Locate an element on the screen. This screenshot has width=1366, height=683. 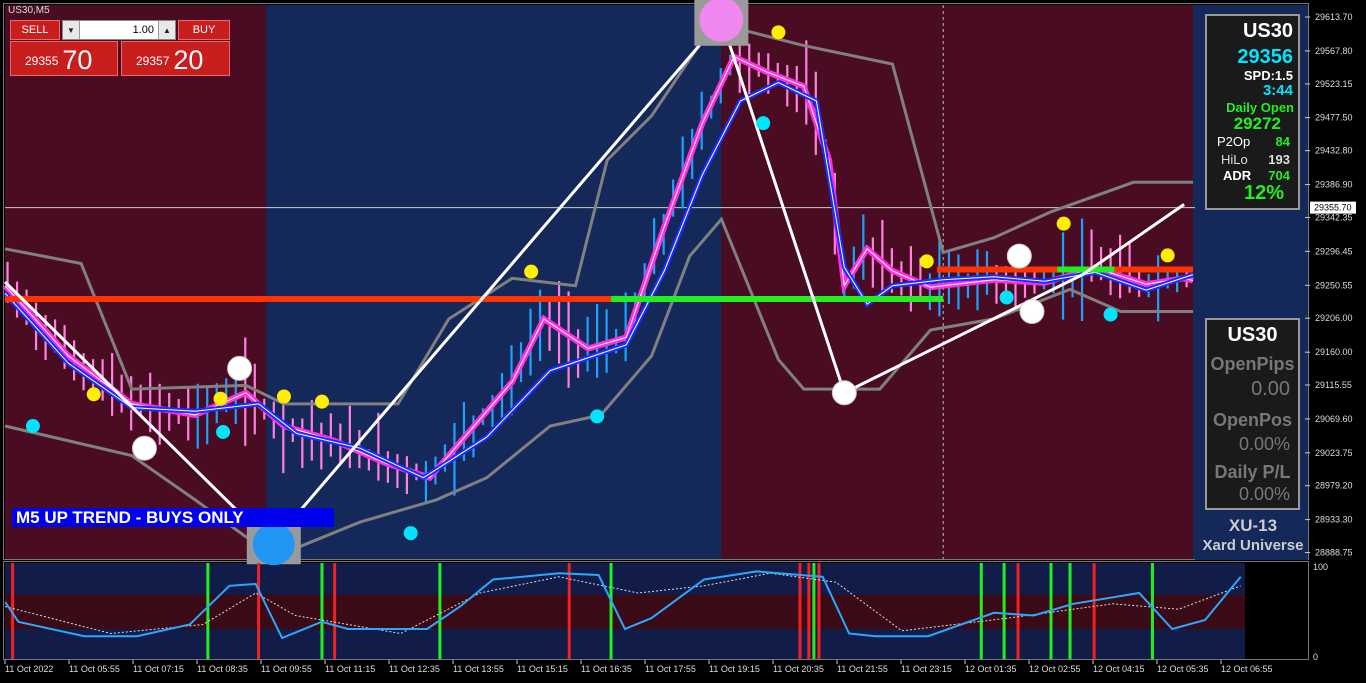
info-timer: 3:44 is located at coordinates (1277, 90).